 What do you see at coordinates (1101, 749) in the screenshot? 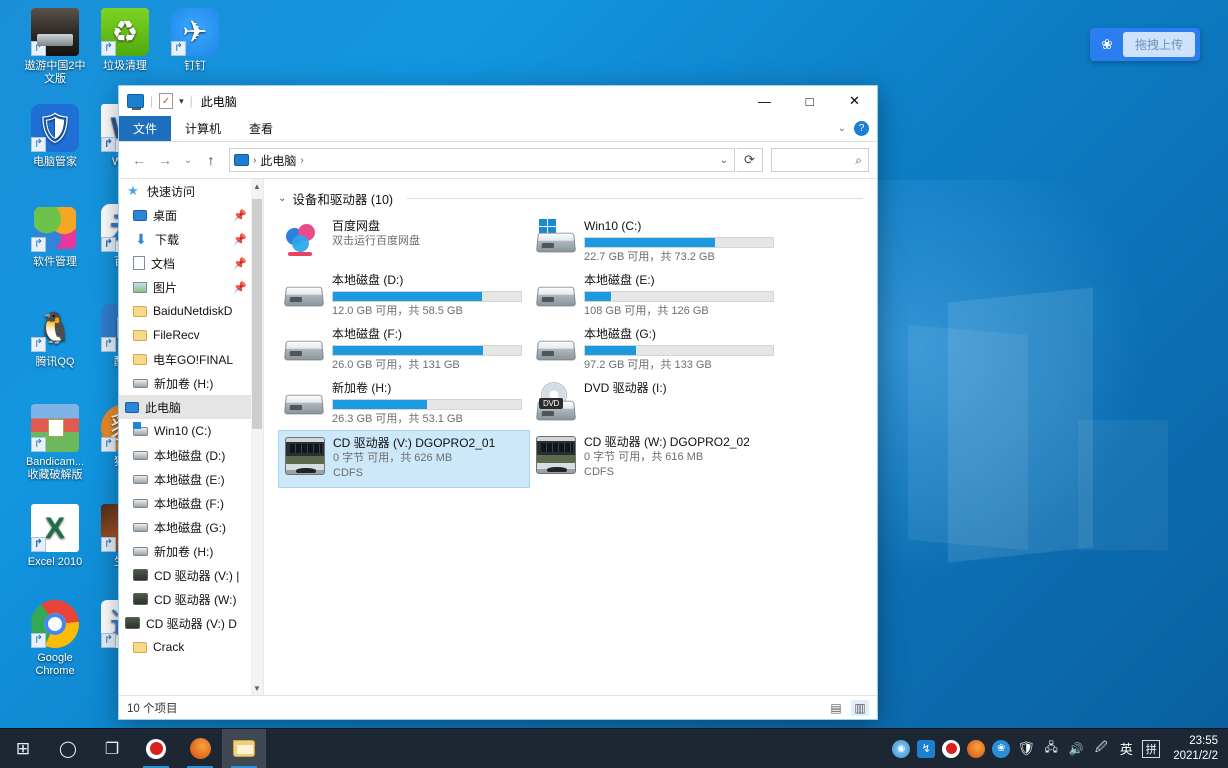
I see `pen-icon: 🖉` at bounding box center [1101, 749].